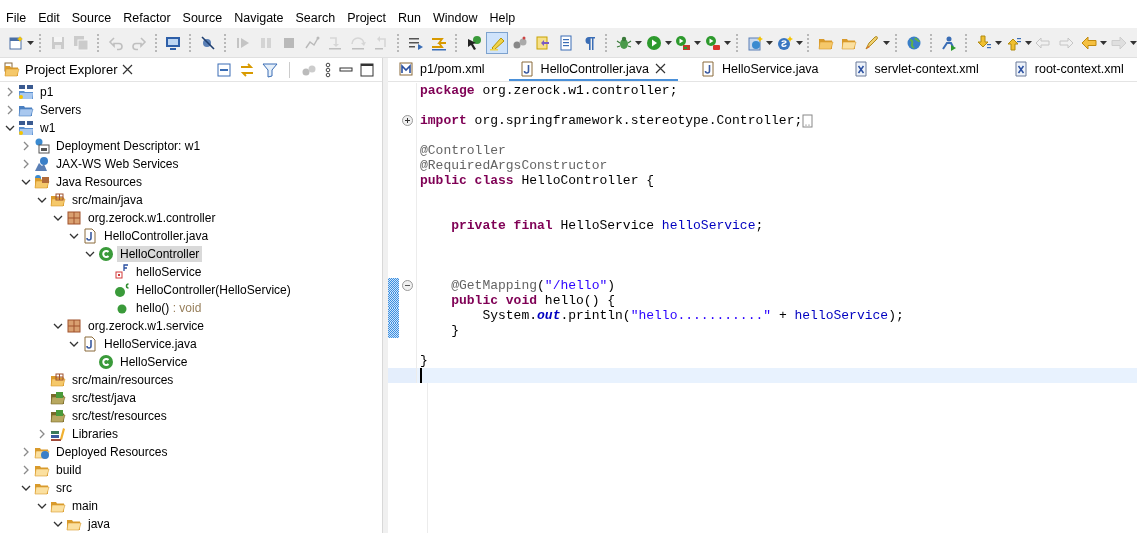 The width and height of the screenshot is (1137, 533). What do you see at coordinates (128, 146) in the screenshot?
I see `tree-item: Deployment Descriptor: w1` at bounding box center [128, 146].